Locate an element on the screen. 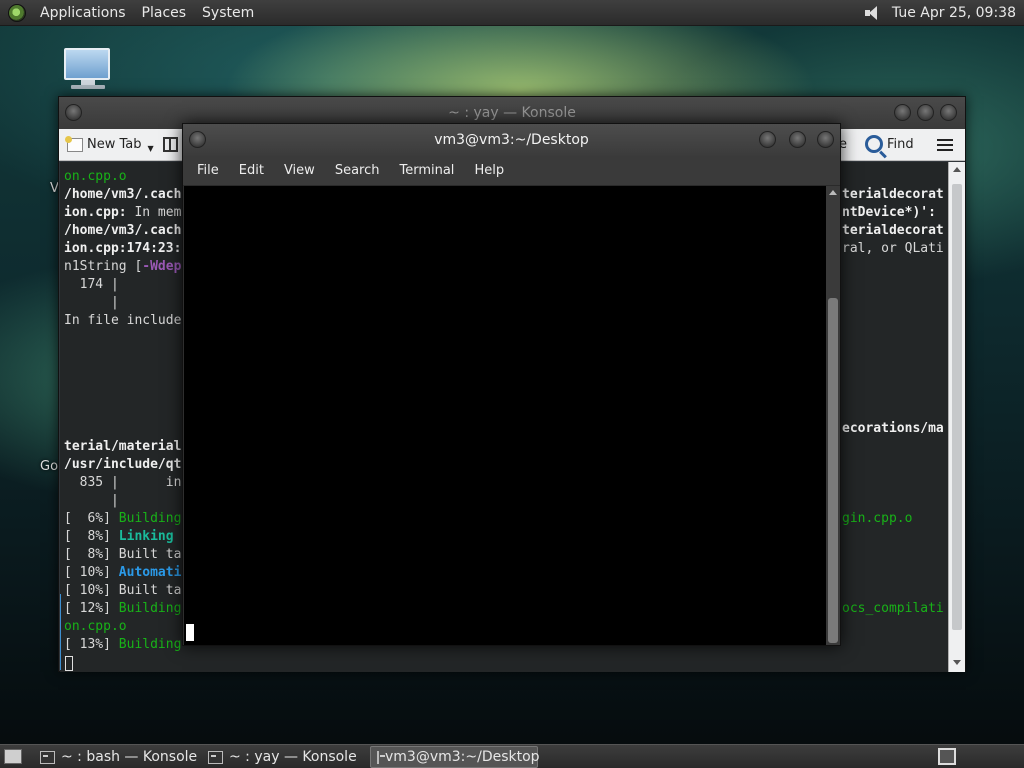 The height and width of the screenshot is (768, 1024). terminal-line: [ 8%] Linking is located at coordinates (119, 536).